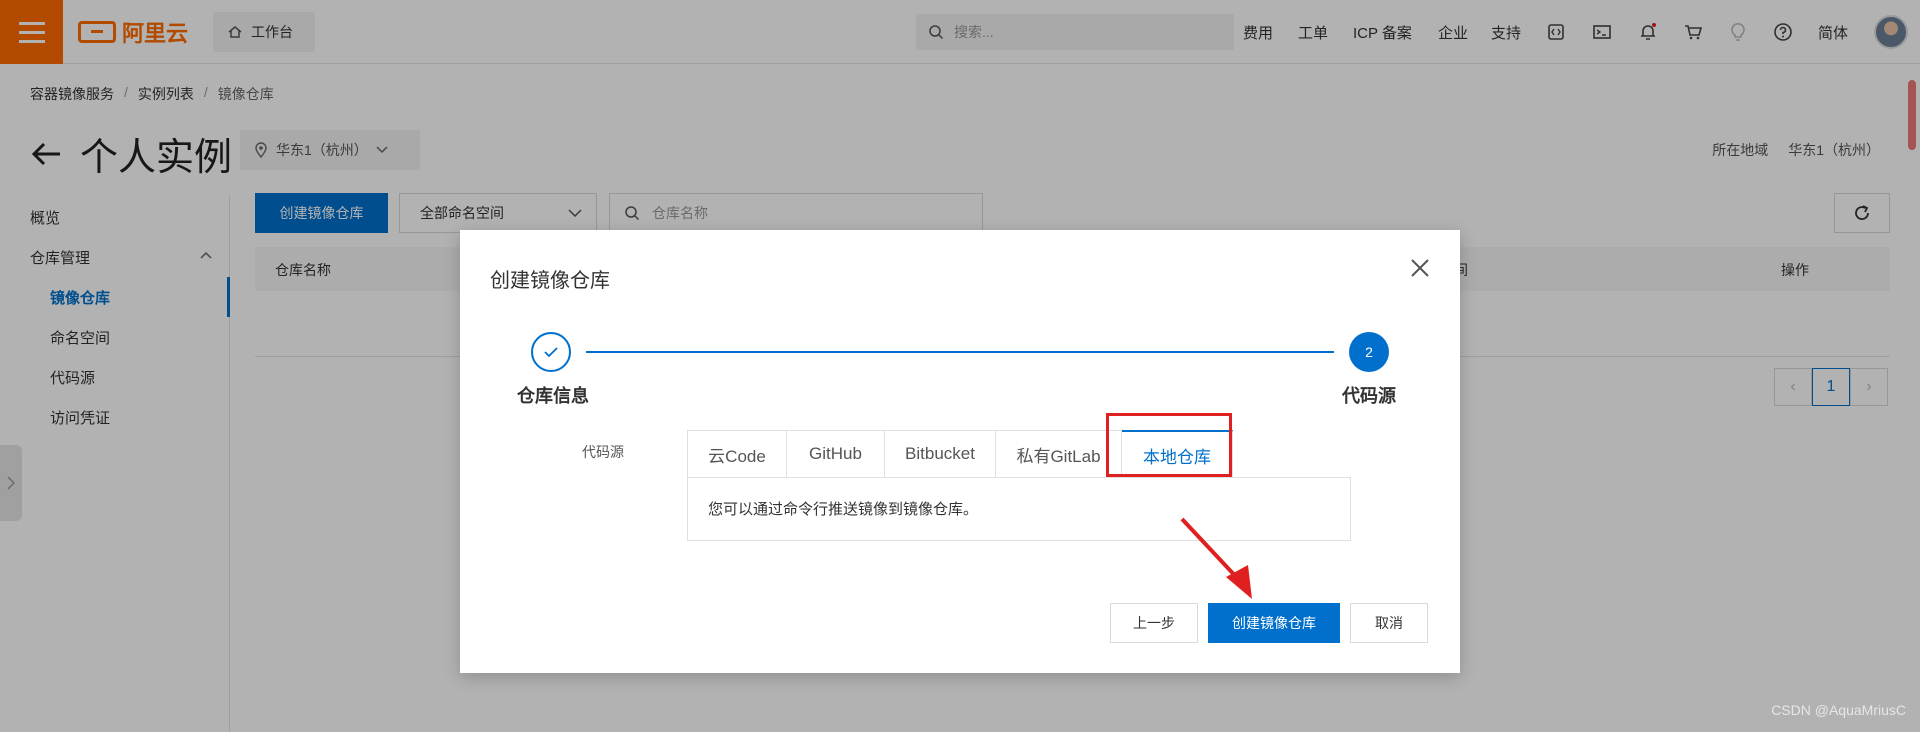 The image size is (1920, 732). Describe the element at coordinates (843, 509) in the screenshot. I see `tab-content-text: 您可以通过命令行推送镜像到镜像仓库。` at that location.